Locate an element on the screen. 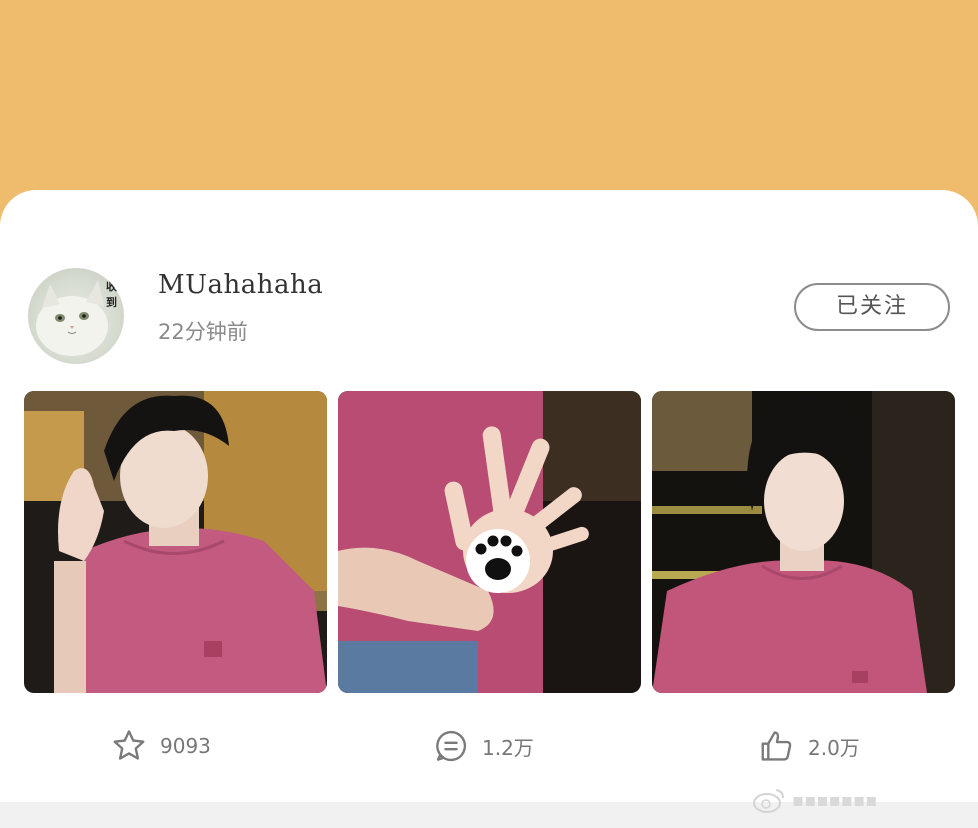  like-count: 2.0万 is located at coordinates (834, 747).